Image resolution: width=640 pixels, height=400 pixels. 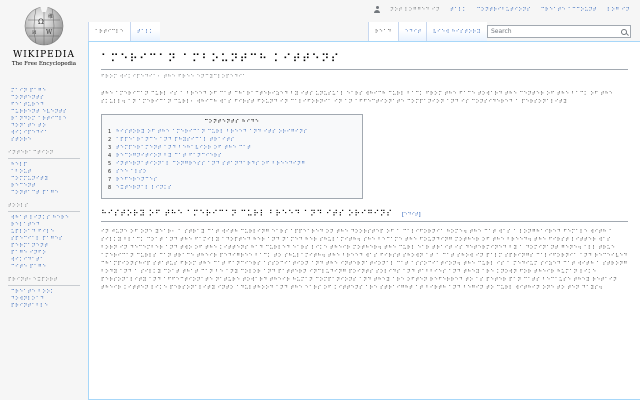 What do you see at coordinates (45, 218) in the screenshot?
I see `sidebar-item-what-links: ⠺⠓⠁⠞ ⠇⠊⠝⠅⠎ ⠓⠑⠗⠑` at bounding box center [45, 218].